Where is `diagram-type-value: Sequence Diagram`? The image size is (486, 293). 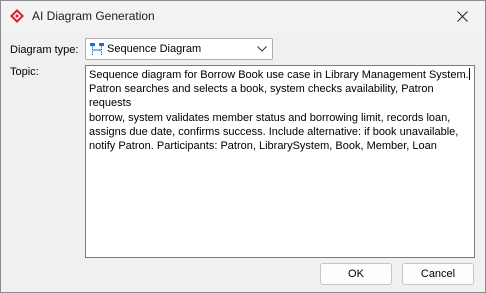 diagram-type-value: Sequence Diagram is located at coordinates (154, 49).